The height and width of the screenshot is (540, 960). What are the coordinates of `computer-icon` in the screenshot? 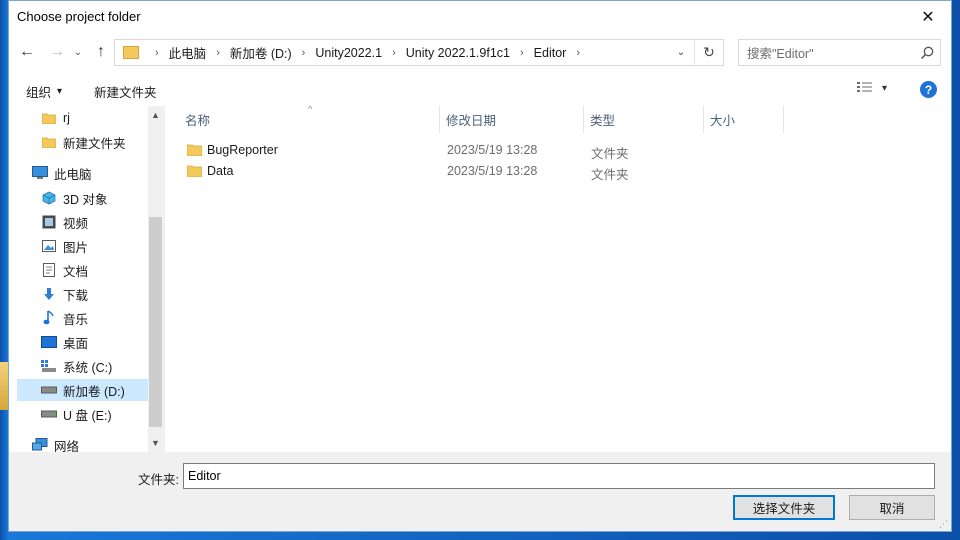 It's located at (40, 173).